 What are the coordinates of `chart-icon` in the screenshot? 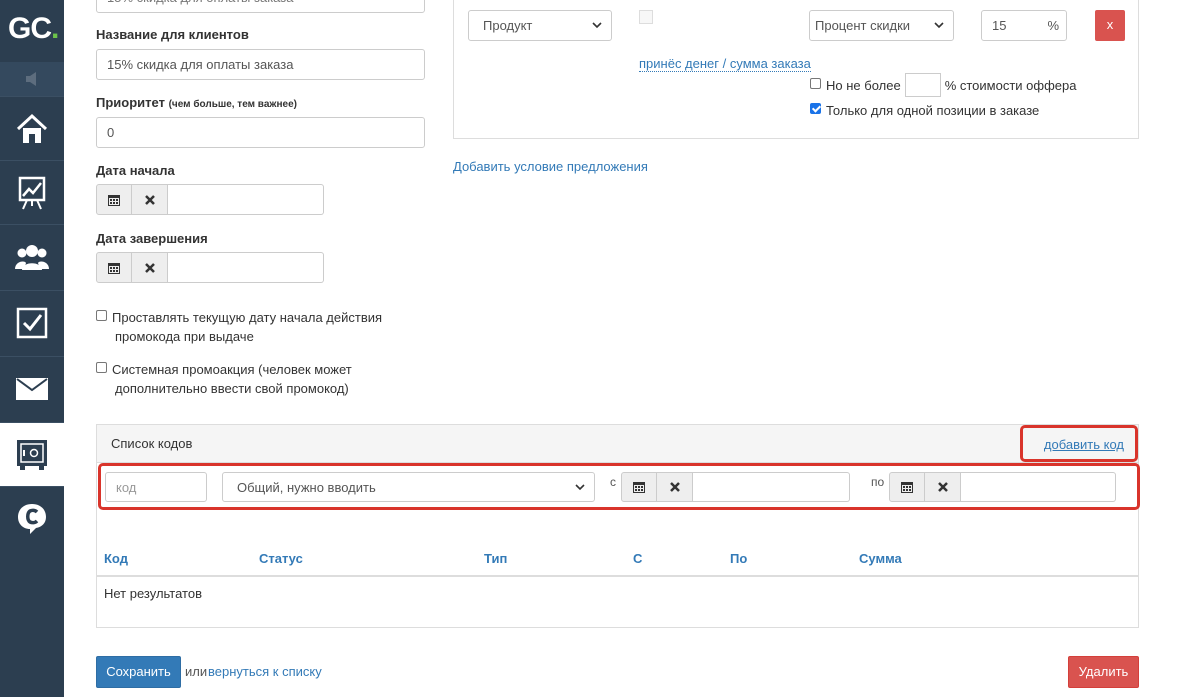 It's located at (32, 192).